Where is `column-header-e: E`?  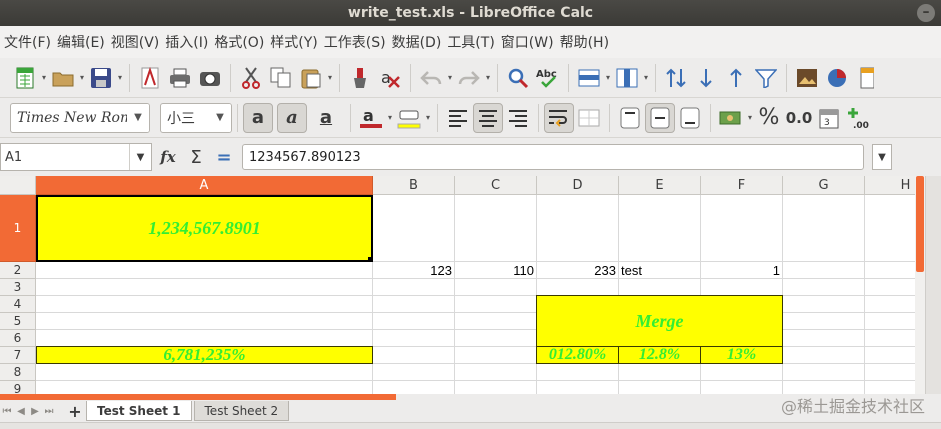 column-header-e: E is located at coordinates (660, 185).